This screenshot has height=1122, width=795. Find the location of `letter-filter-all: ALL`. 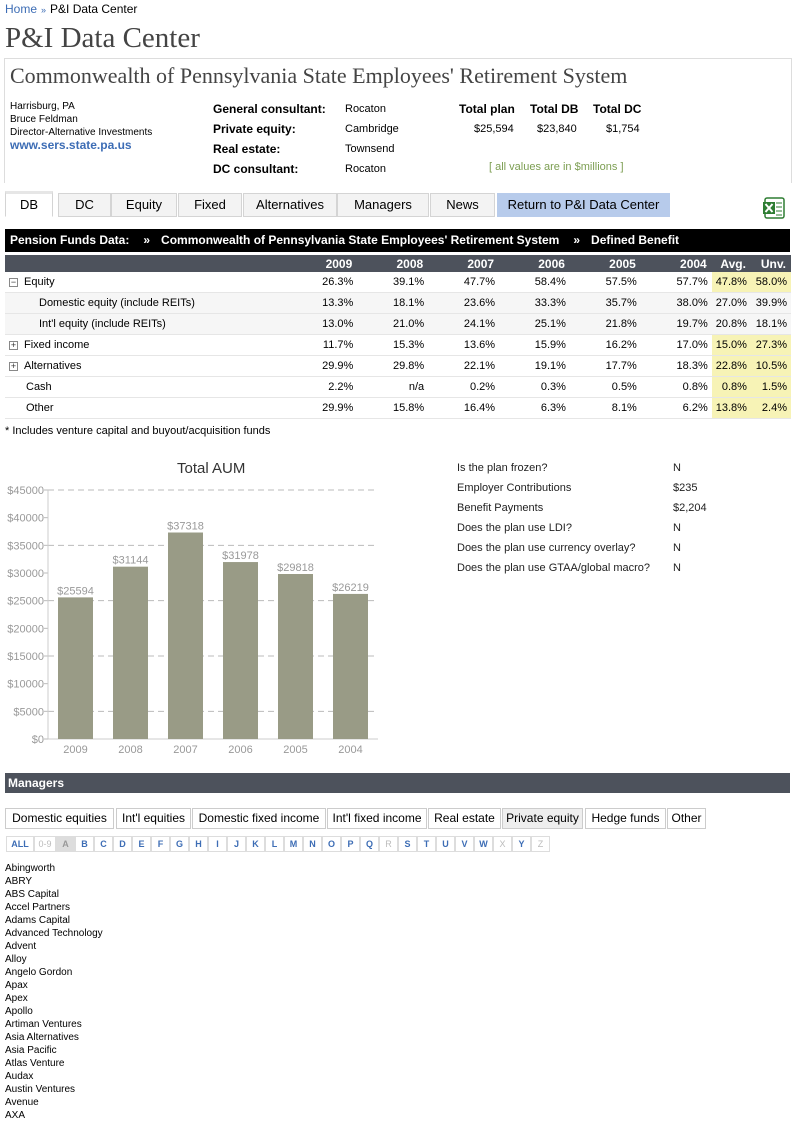

letter-filter-all: ALL is located at coordinates (20, 844).